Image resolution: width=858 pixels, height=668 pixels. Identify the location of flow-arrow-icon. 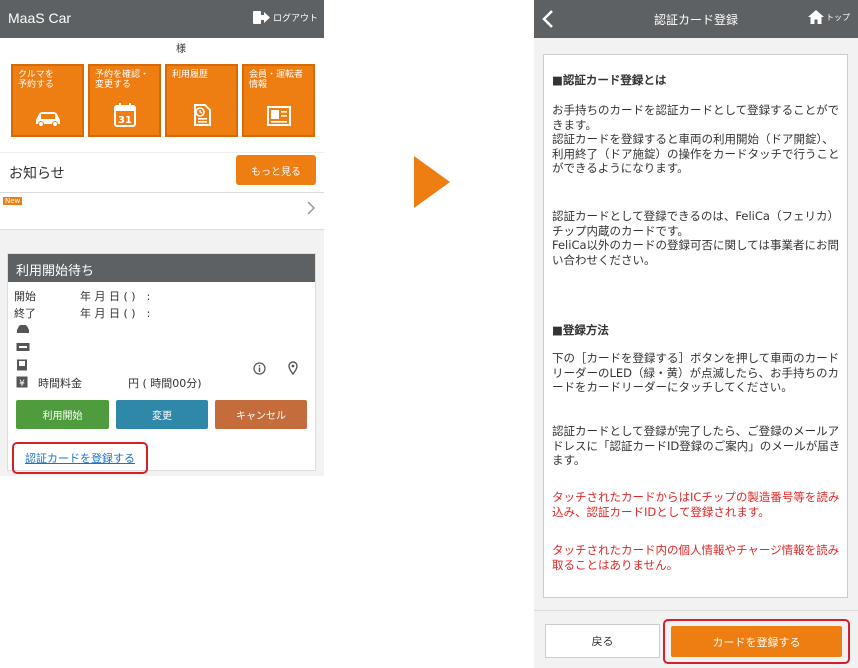
(432, 182).